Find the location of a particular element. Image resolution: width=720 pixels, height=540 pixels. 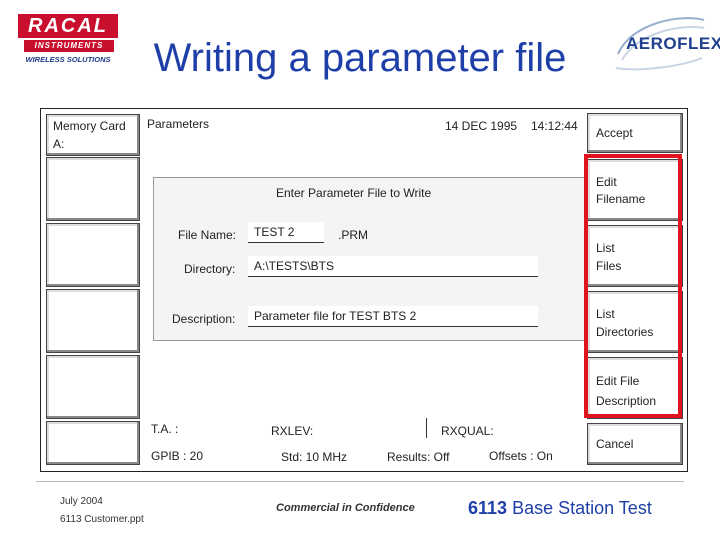

footer-file: 6113 Customer.ppt is located at coordinates (102, 519).